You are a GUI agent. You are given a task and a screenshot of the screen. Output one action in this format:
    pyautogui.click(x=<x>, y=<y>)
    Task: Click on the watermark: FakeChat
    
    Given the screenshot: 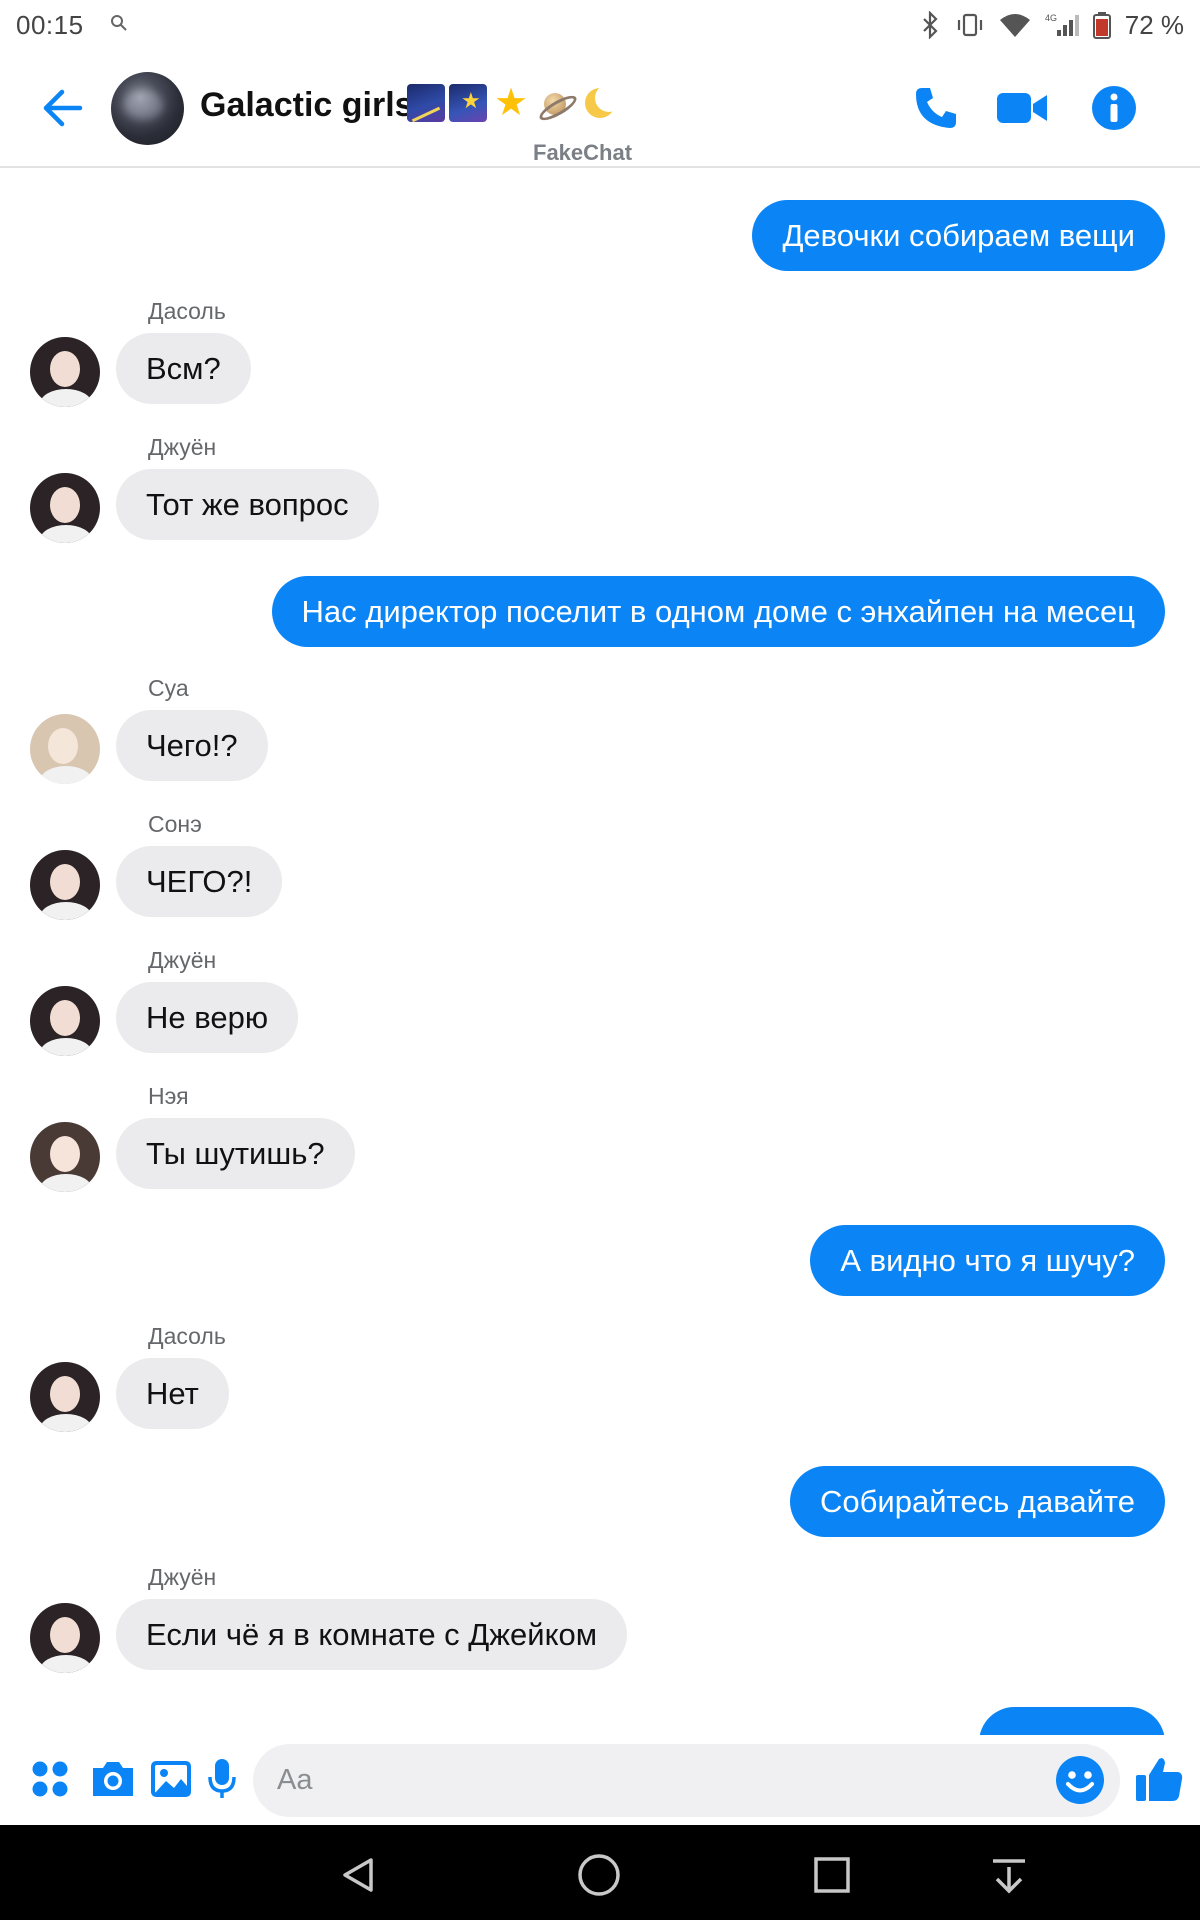 What is the action you would take?
    pyautogui.click(x=583, y=152)
    